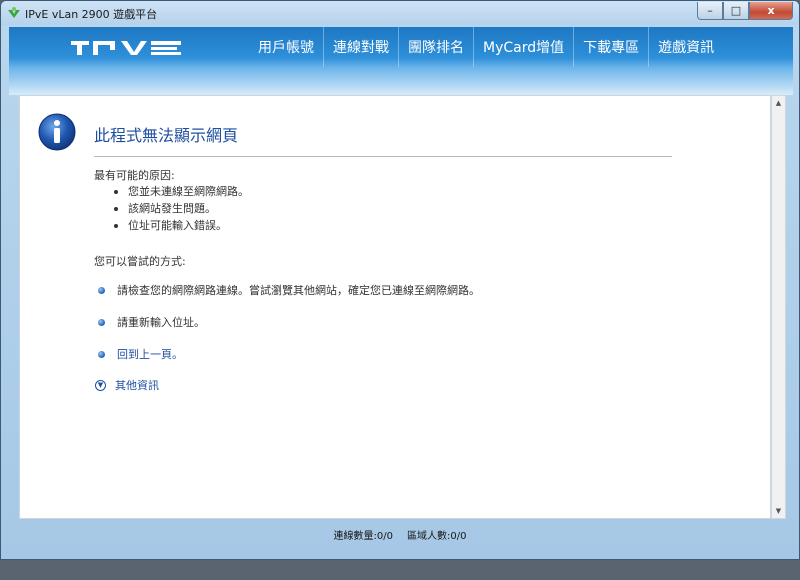 The image size is (800, 580). Describe the element at coordinates (436, 47) in the screenshot. I see `nav-item-team-ranking: 團隊排名` at that location.